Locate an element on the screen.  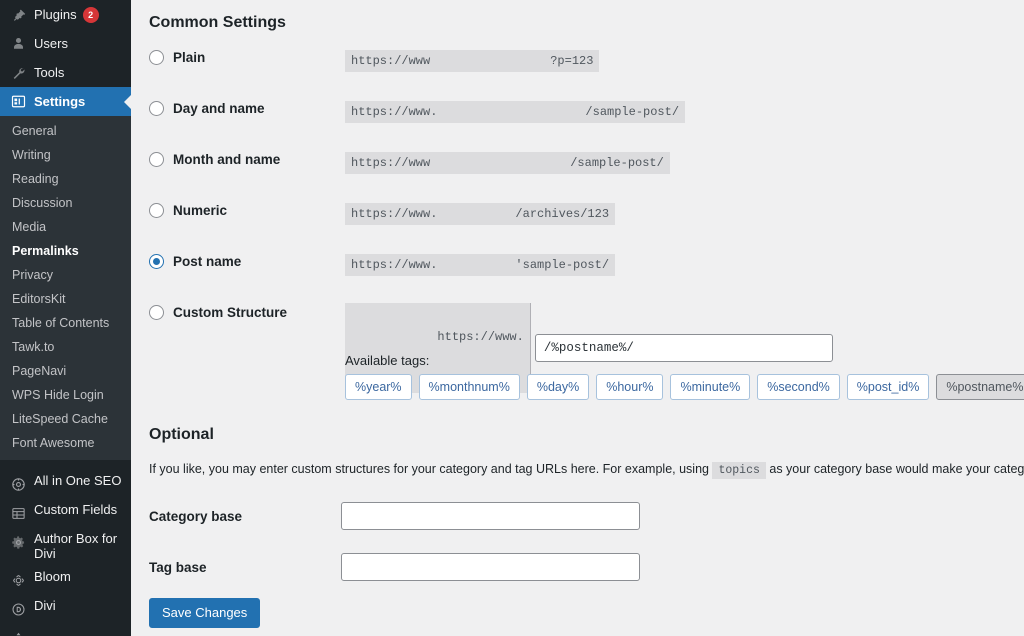
wrench-icon is located at coordinates (18, 73).